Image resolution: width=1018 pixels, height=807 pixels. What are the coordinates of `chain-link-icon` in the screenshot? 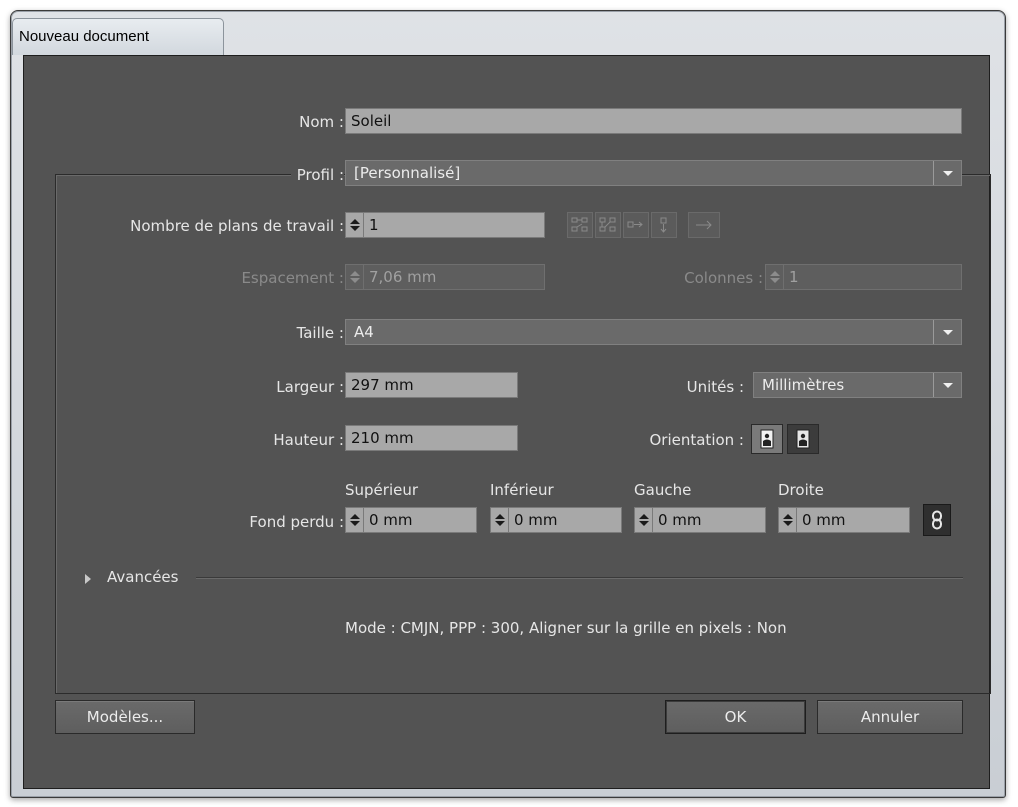 It's located at (937, 520).